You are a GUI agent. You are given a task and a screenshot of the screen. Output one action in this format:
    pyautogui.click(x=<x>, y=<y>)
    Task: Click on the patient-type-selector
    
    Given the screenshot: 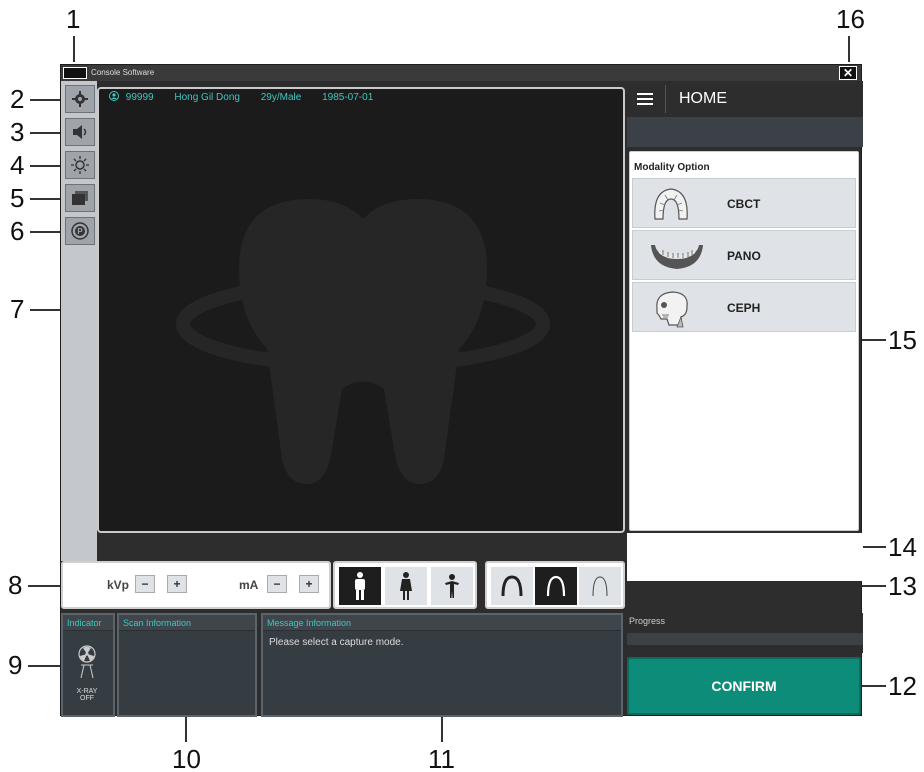 What is the action you would take?
    pyautogui.click(x=405, y=585)
    